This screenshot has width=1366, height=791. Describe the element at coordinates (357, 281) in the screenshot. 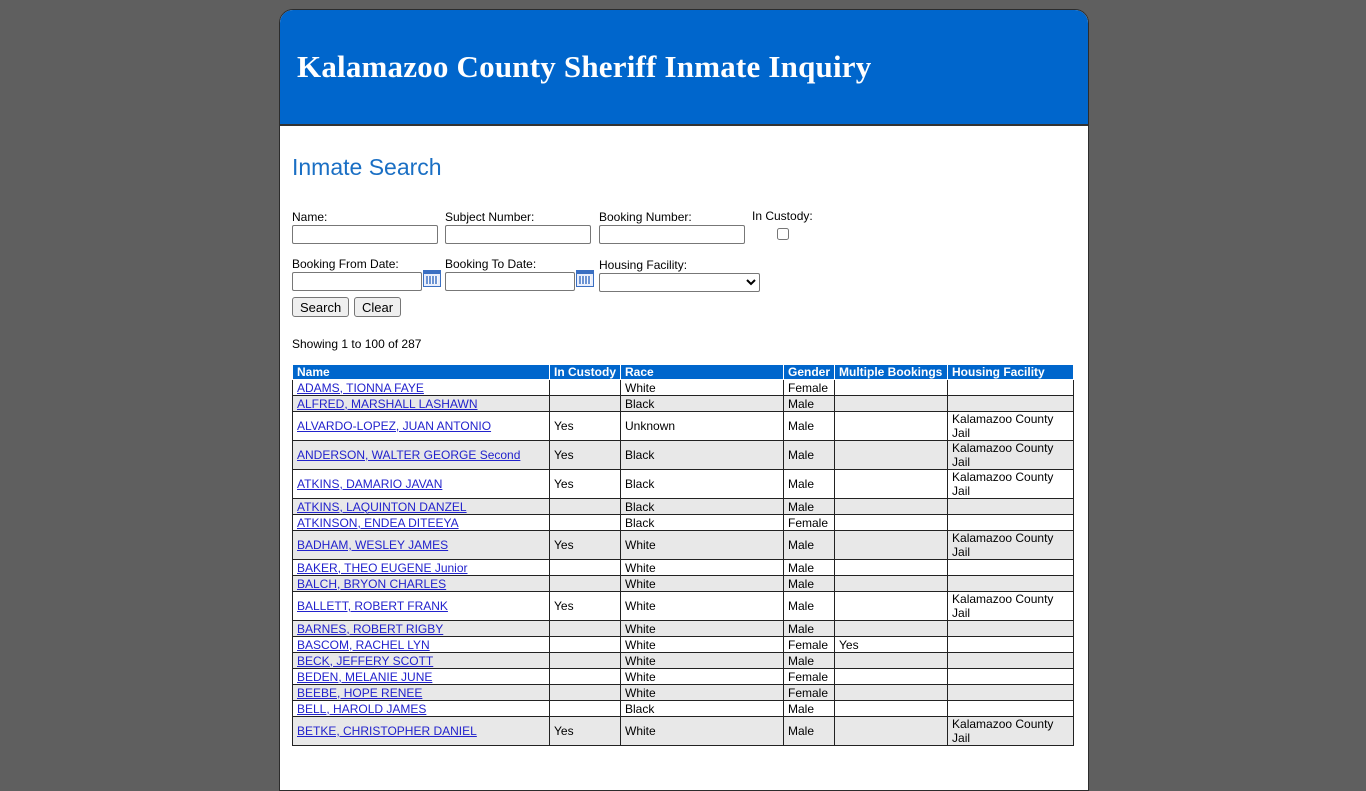

I see `booking-from-date-input` at that location.